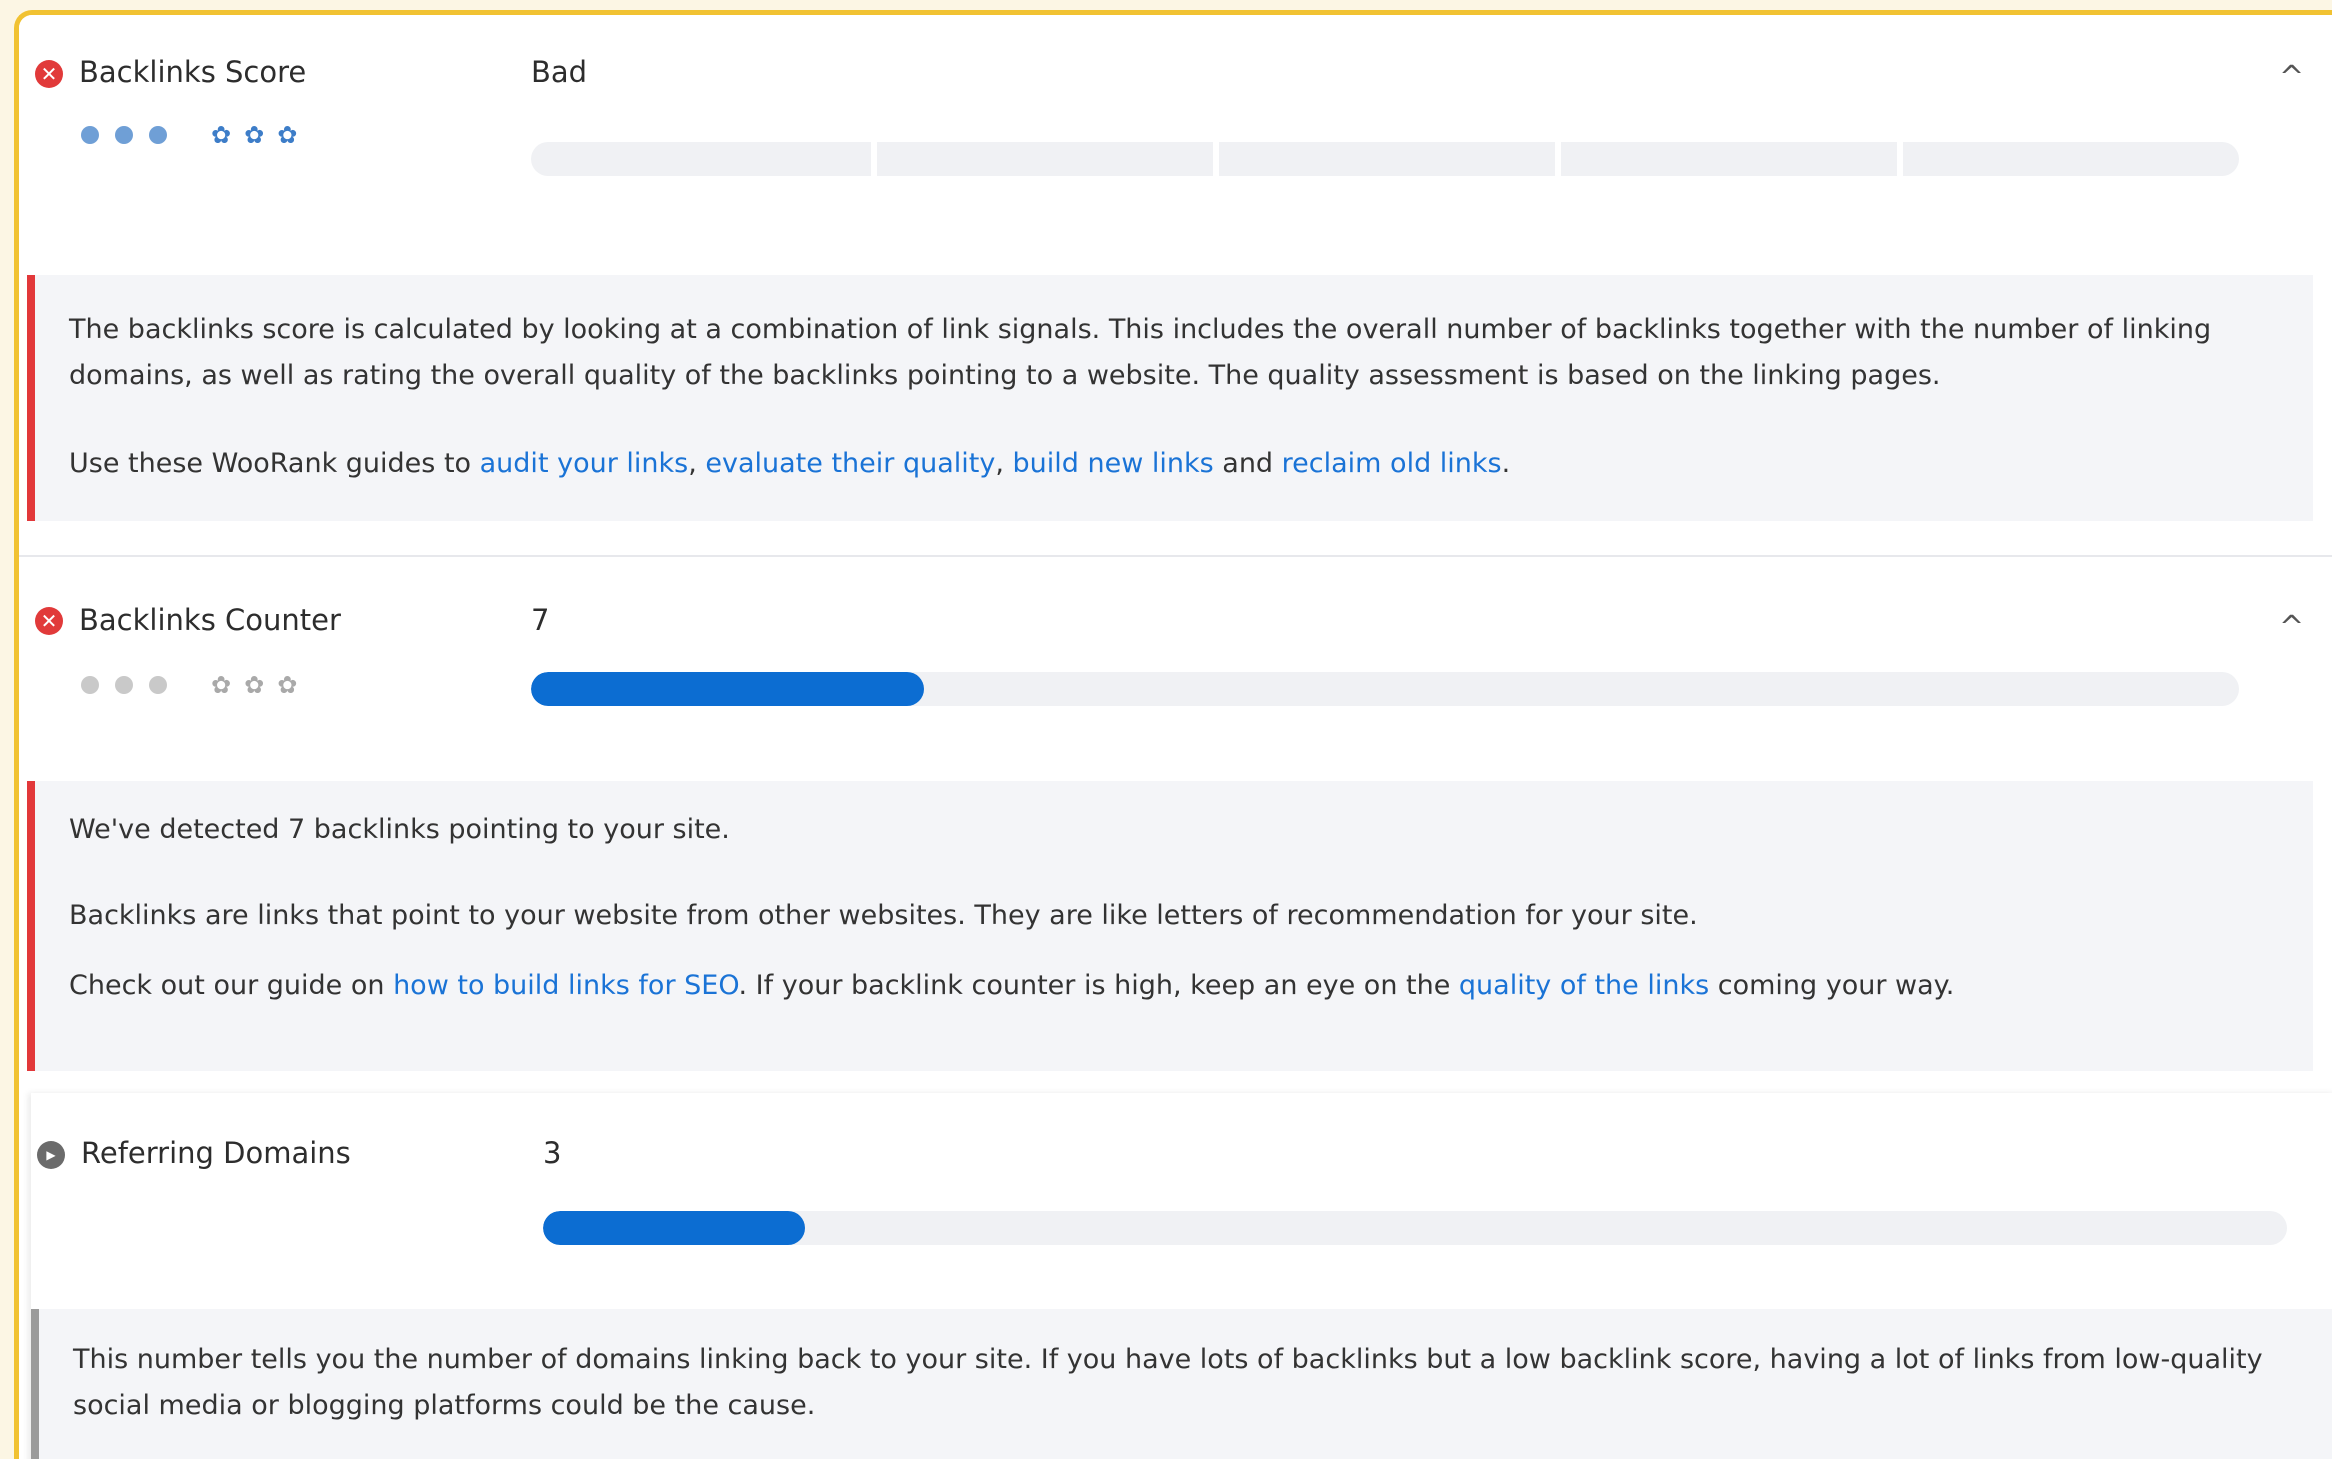  What do you see at coordinates (559, 72) in the screenshot?
I see `section-value: Bad` at bounding box center [559, 72].